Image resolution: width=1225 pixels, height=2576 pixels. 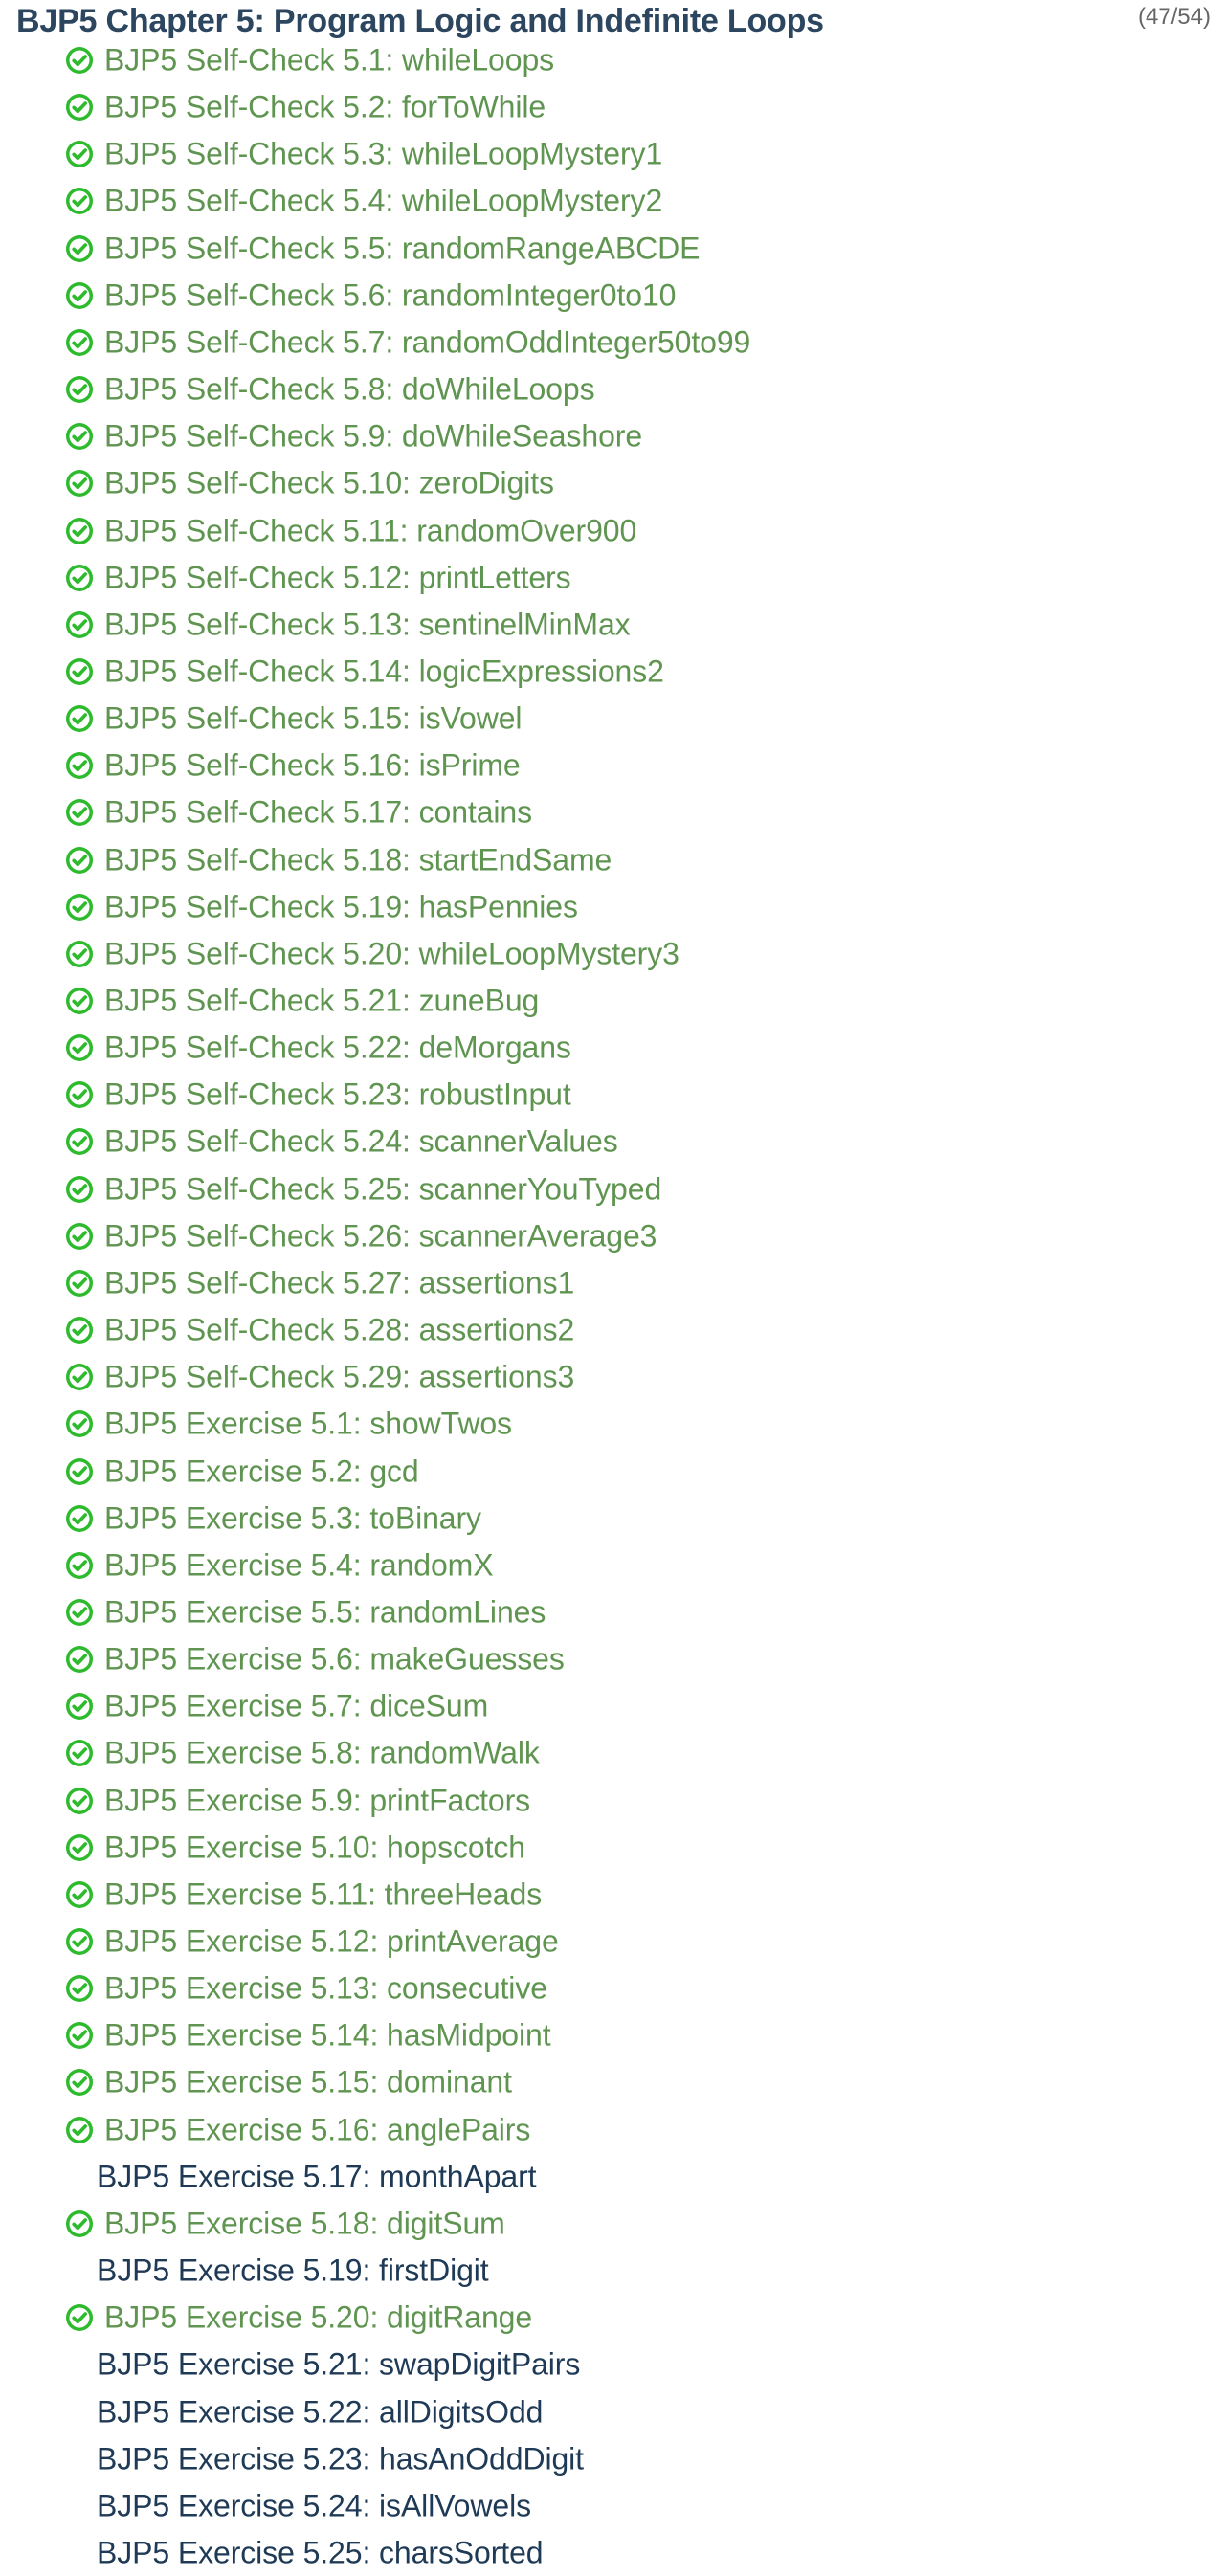 What do you see at coordinates (383, 201) in the screenshot?
I see `problem-link: BJP5 Self-Check 5.4: whileLoopMystery2` at bounding box center [383, 201].